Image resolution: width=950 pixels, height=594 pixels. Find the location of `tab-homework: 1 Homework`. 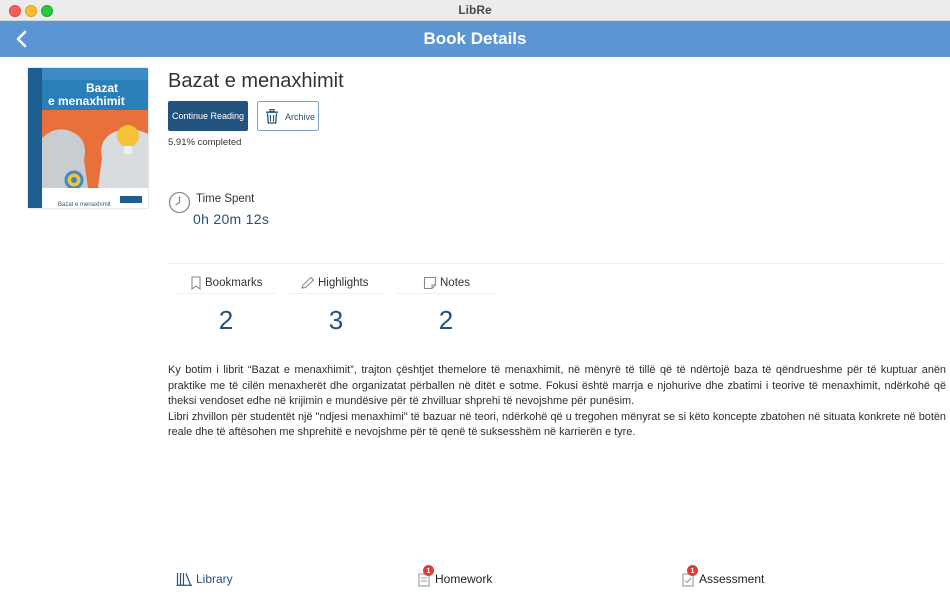

tab-homework: 1 Homework is located at coordinates (463, 577).